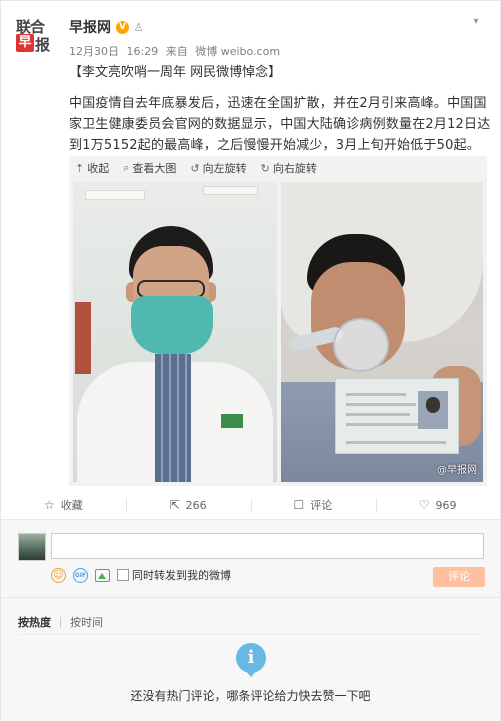 This screenshot has height=721, width=501. I want to click on empty-comments-message: 还没有热门评论，哪条评论给力快去赞一下吧, so click(250, 696).